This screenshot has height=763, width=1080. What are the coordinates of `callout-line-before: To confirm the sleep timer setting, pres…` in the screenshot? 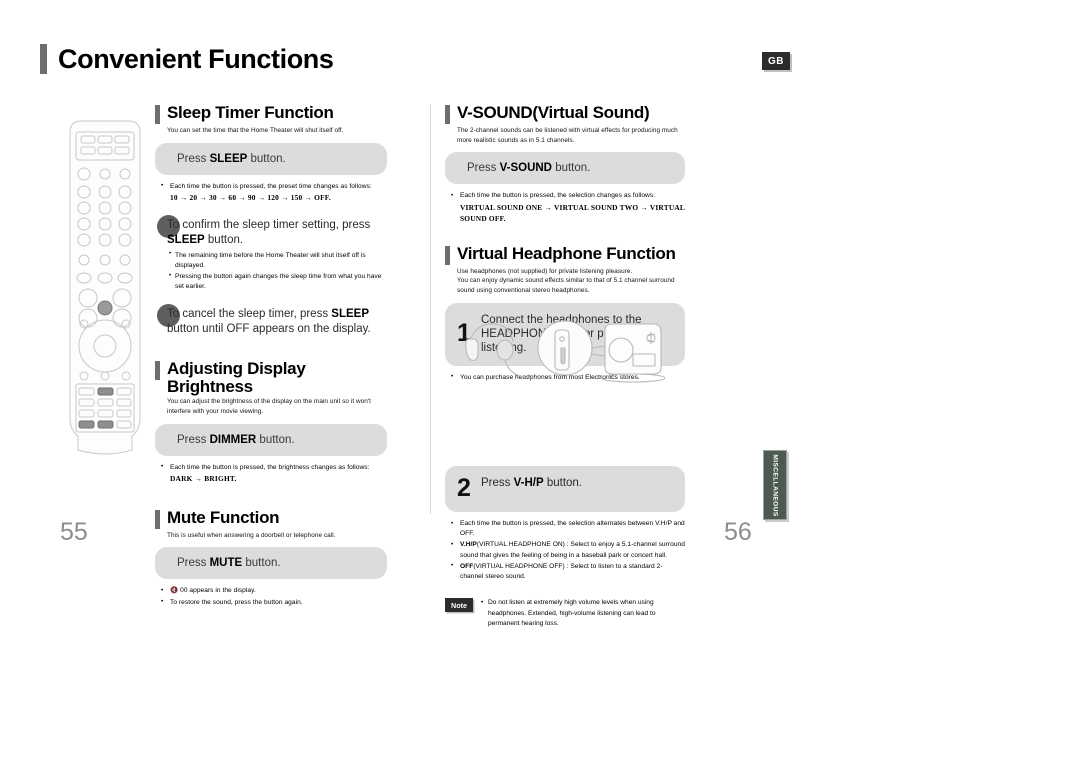 It's located at (269, 224).